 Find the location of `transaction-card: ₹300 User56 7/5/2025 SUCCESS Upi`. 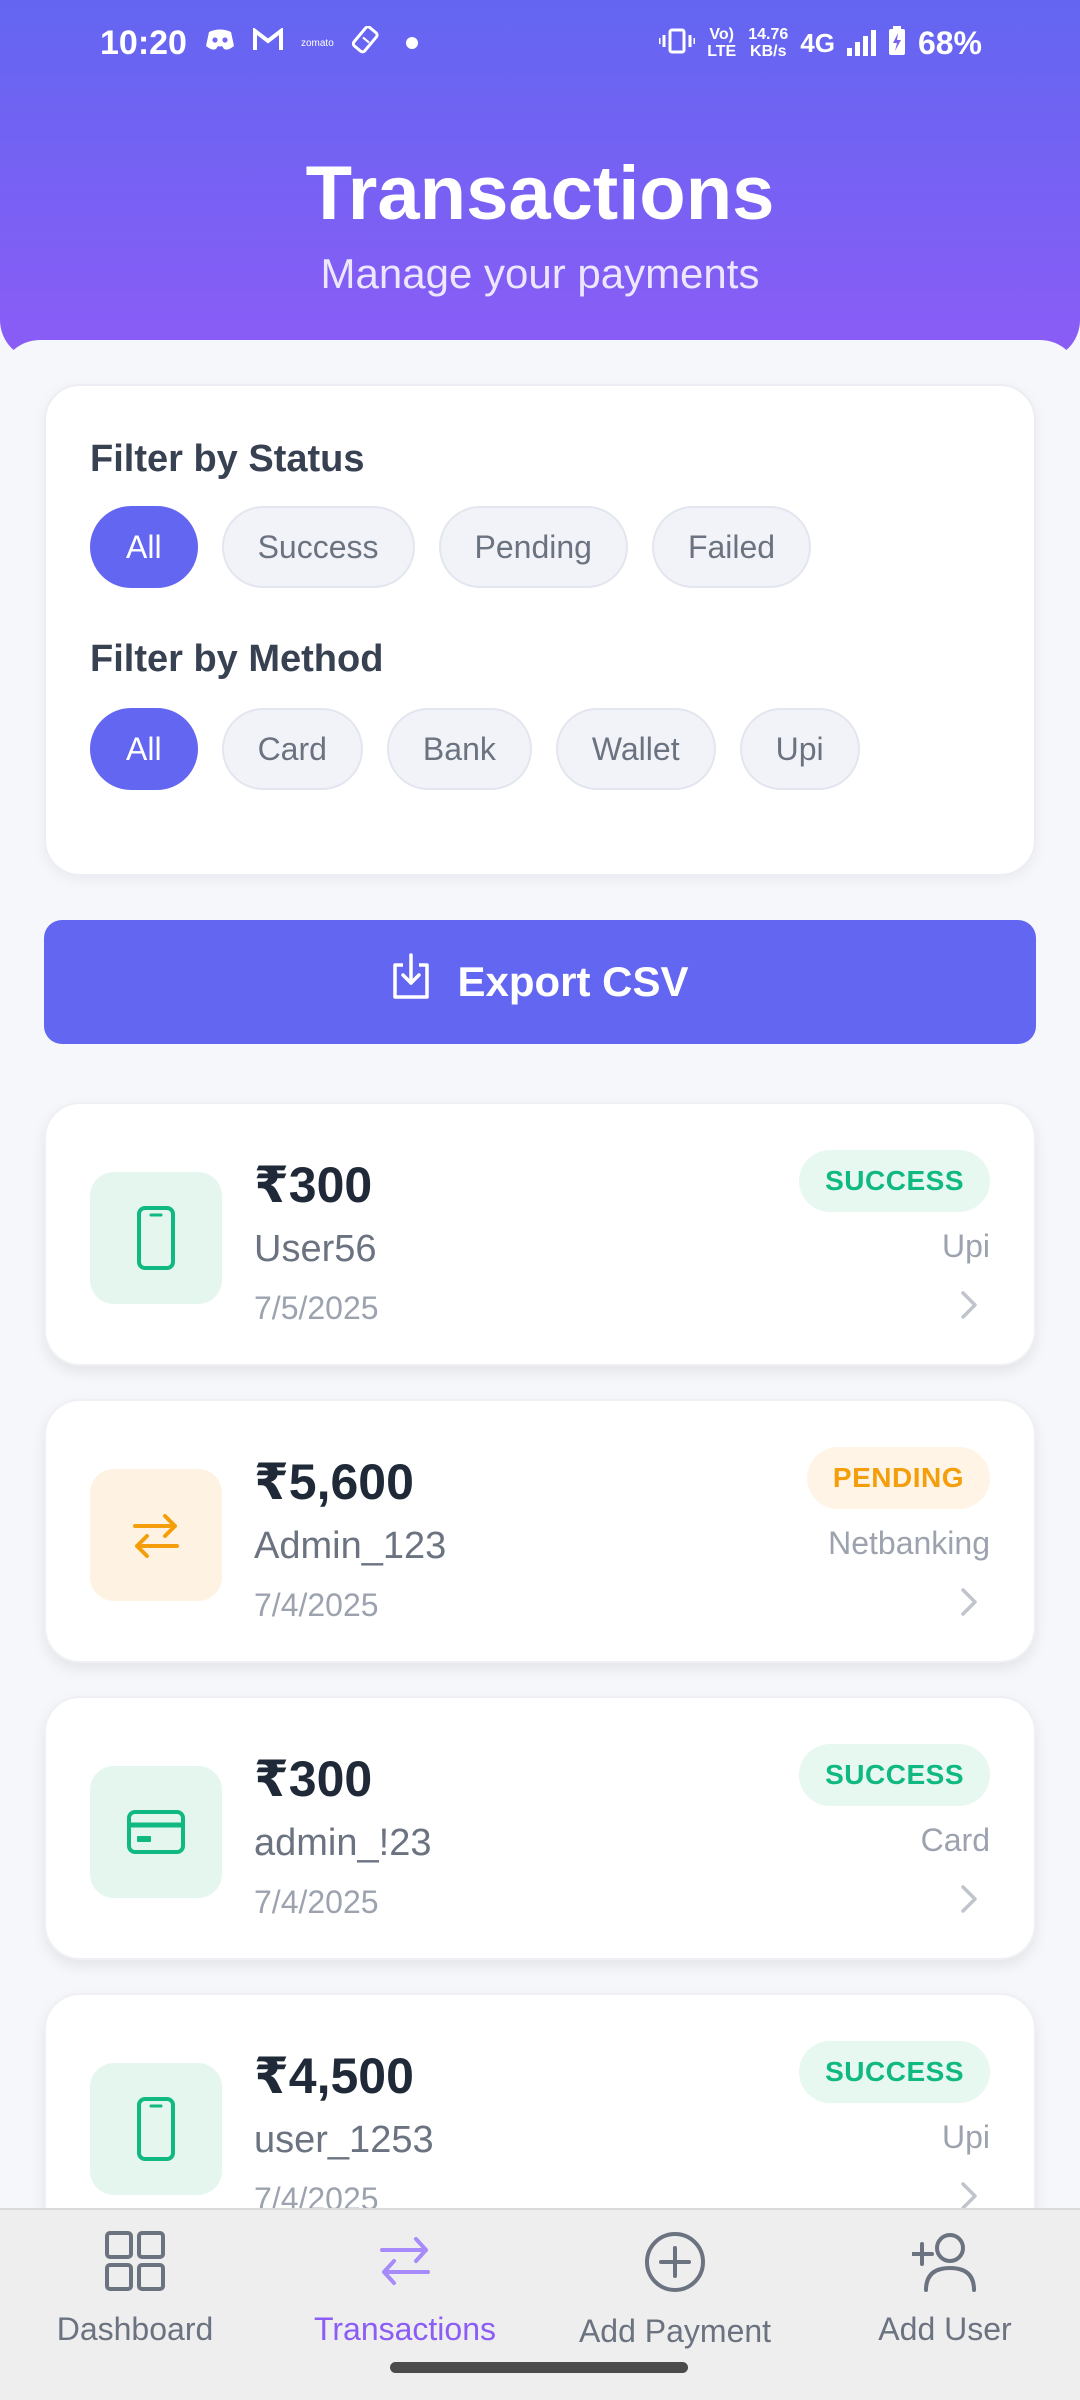

transaction-card: ₹300 User56 7/5/2025 SUCCESS Upi is located at coordinates (540, 1234).